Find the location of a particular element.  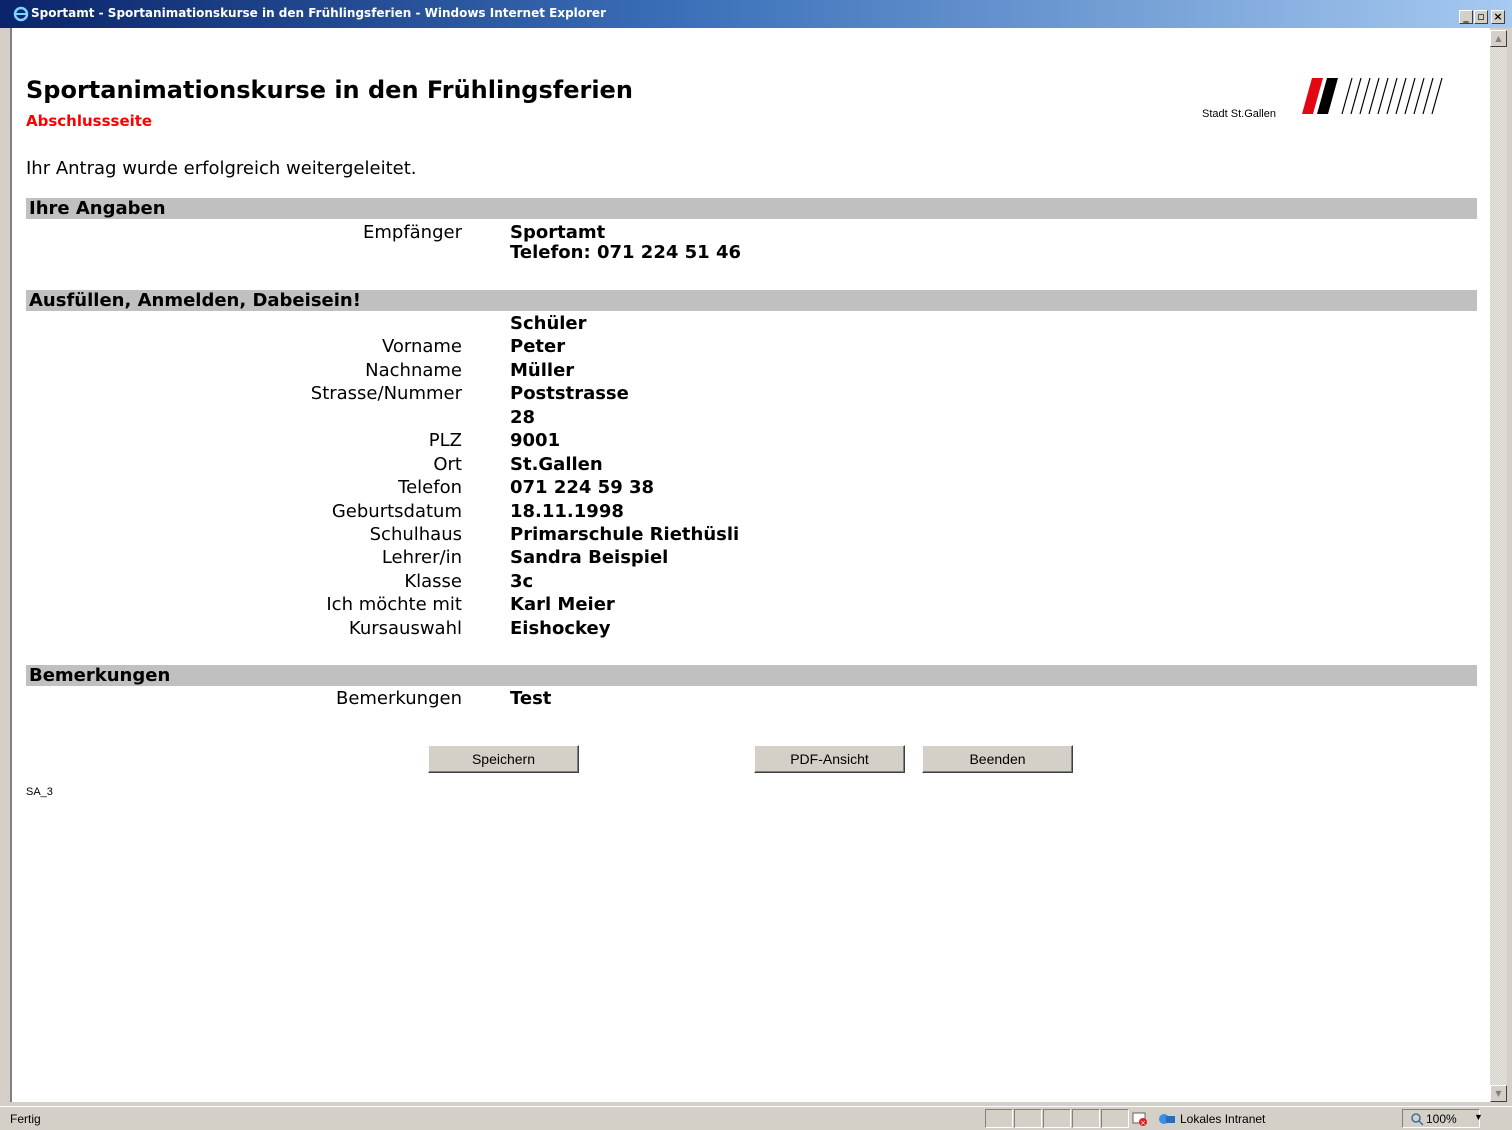

field-value: Primarschule Riethüsli is located at coordinates (625, 534).